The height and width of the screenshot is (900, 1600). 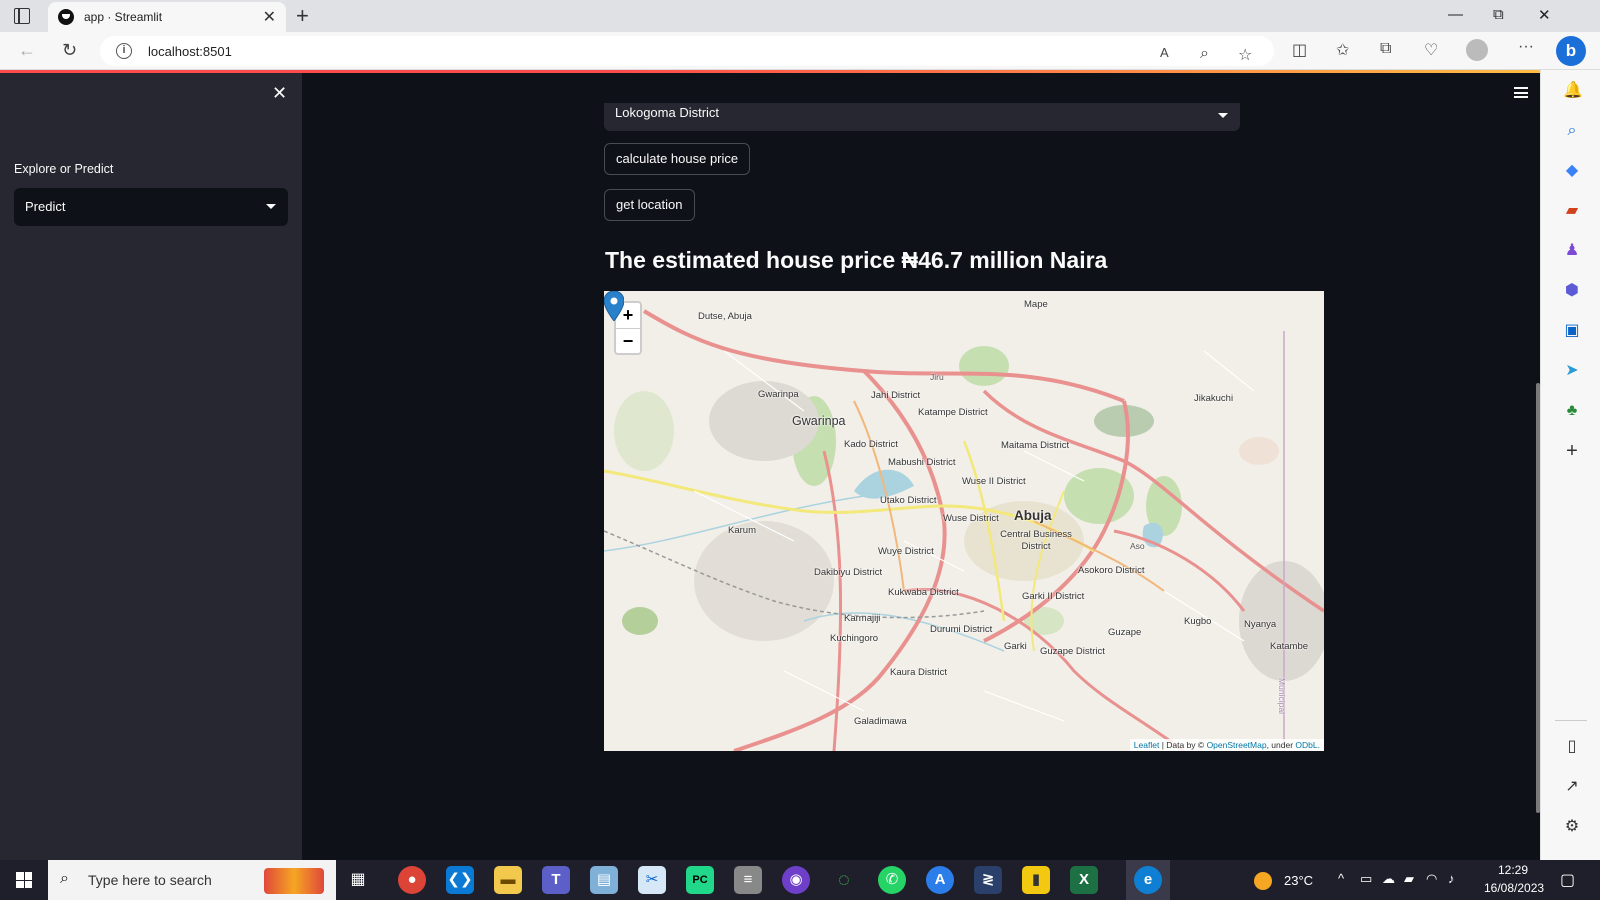 I want to click on microsoft-365-icon: ⬢, so click(x=1572, y=291).